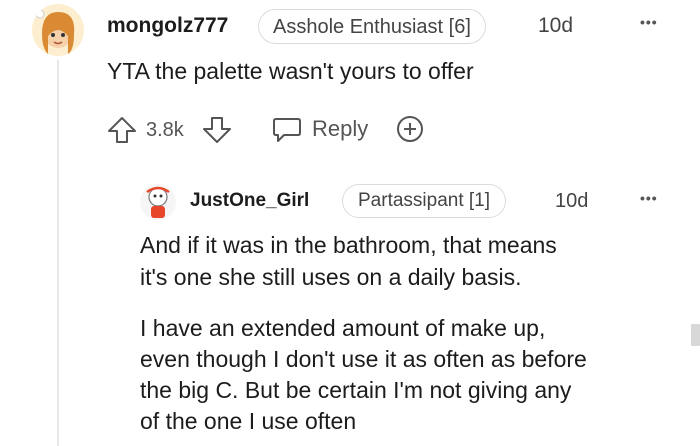 The height and width of the screenshot is (446, 700). Describe the element at coordinates (58, 253) in the screenshot. I see `thread-line` at that location.